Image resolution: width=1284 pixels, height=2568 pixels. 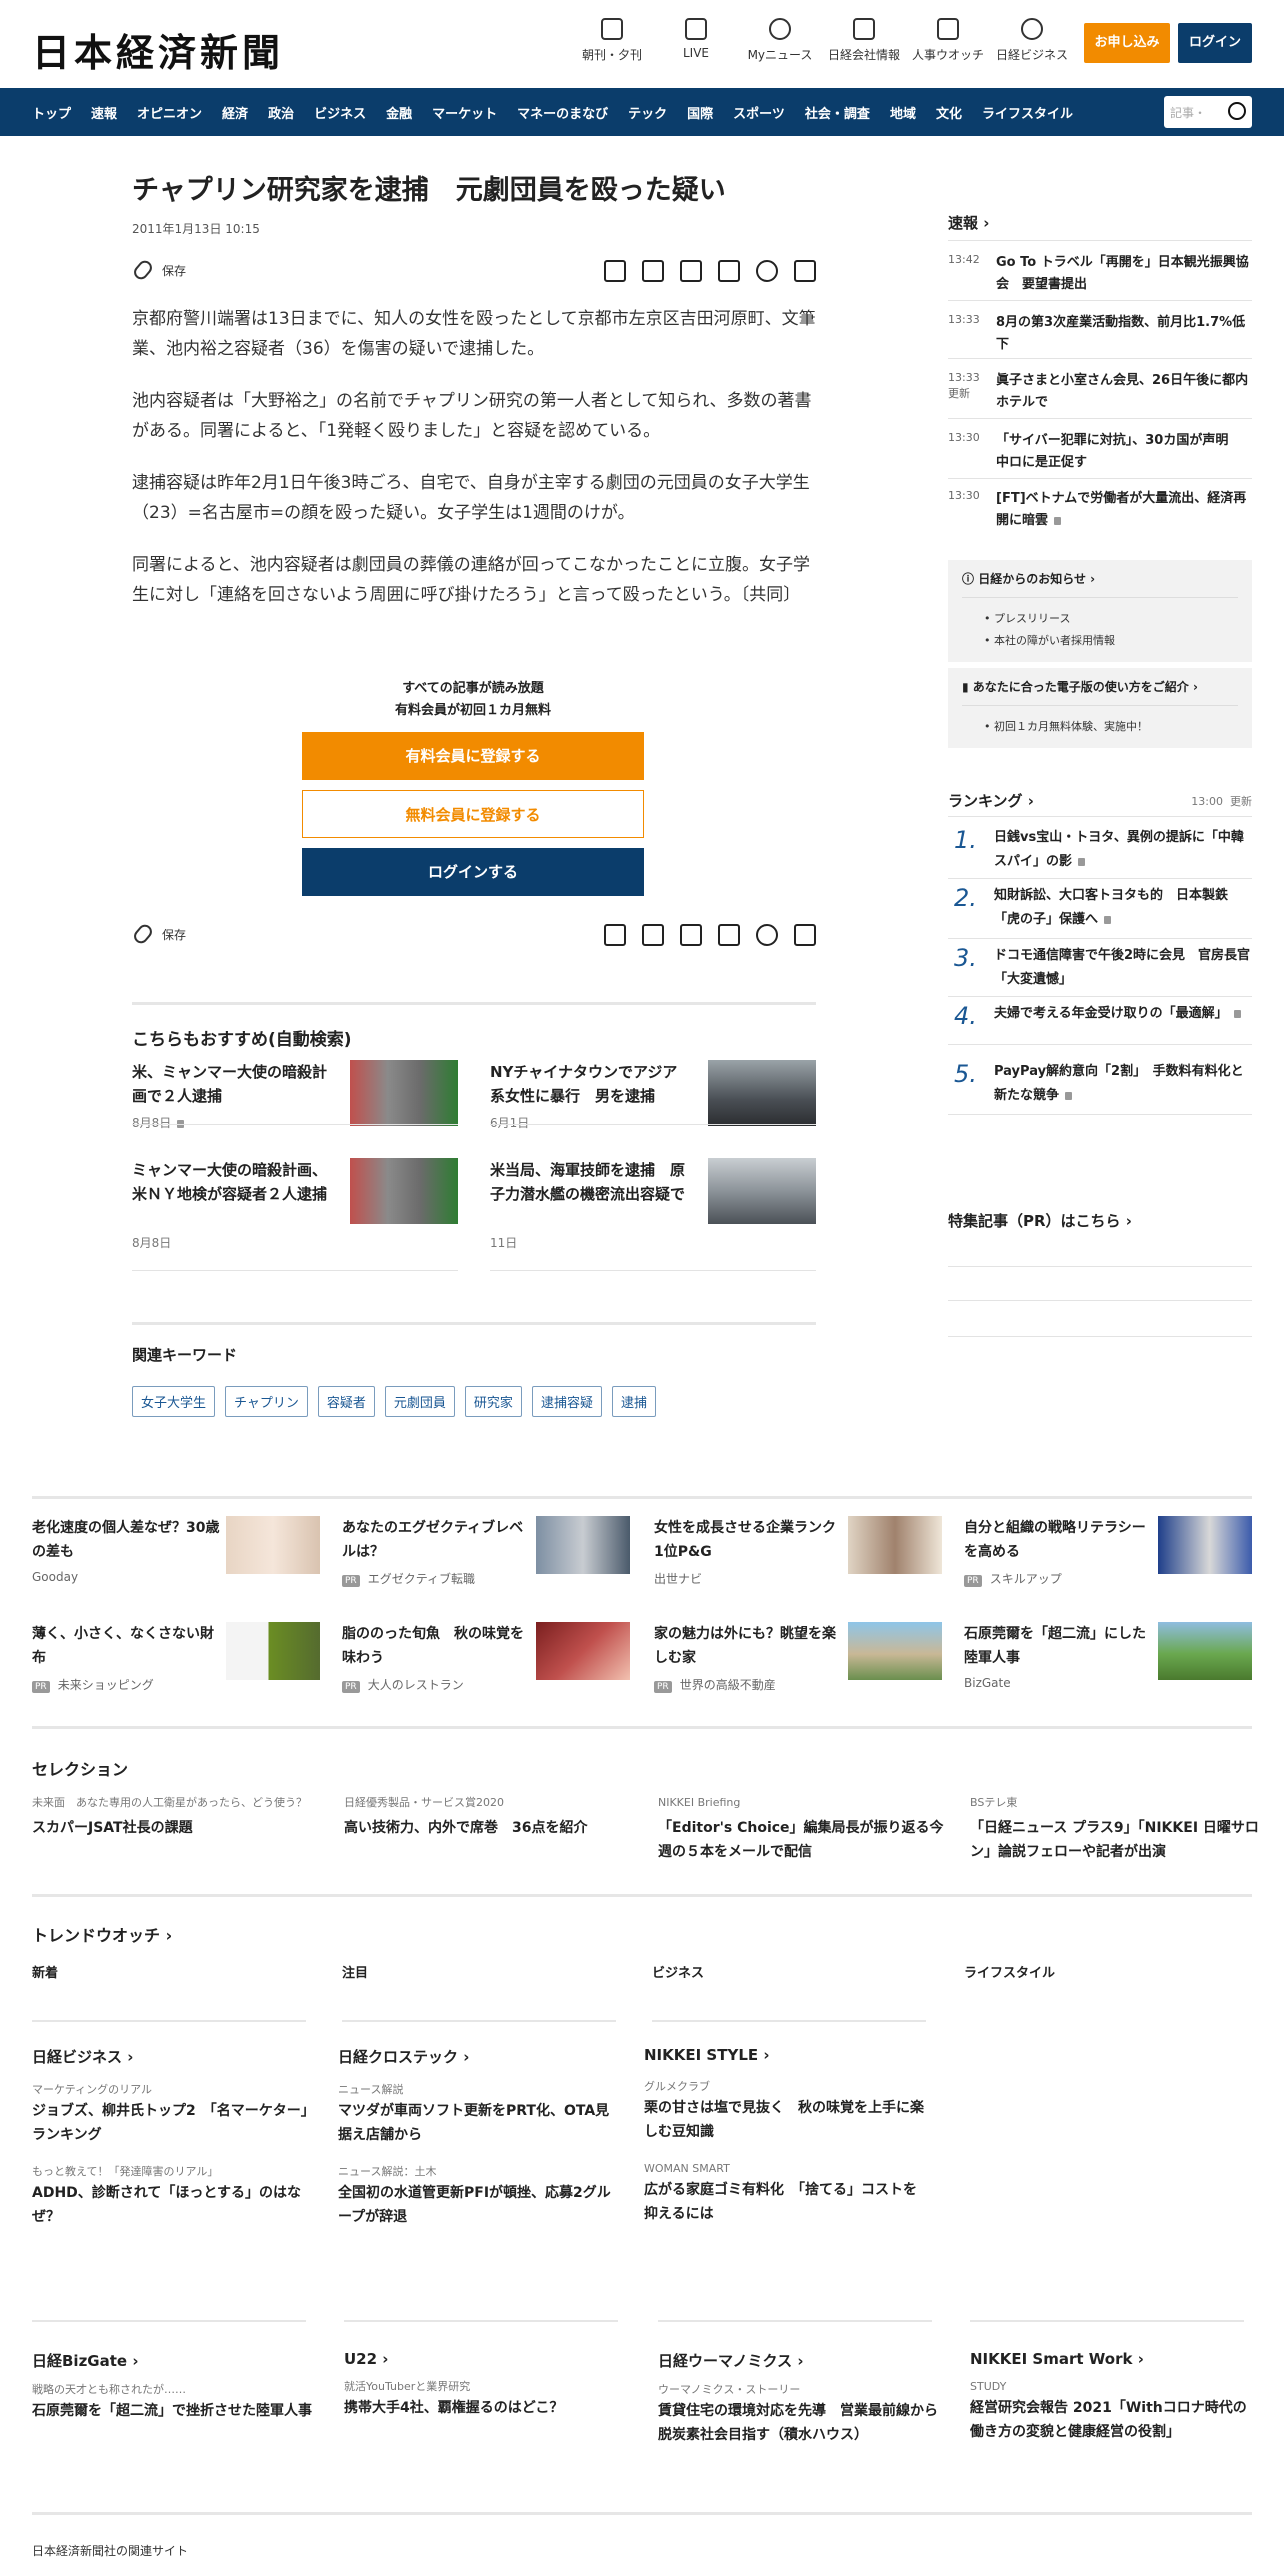 I want to click on recommend-item: 米、ミャンマー大使の暗殺計画で２人逮捕 8月8日, so click(x=303, y=1115).